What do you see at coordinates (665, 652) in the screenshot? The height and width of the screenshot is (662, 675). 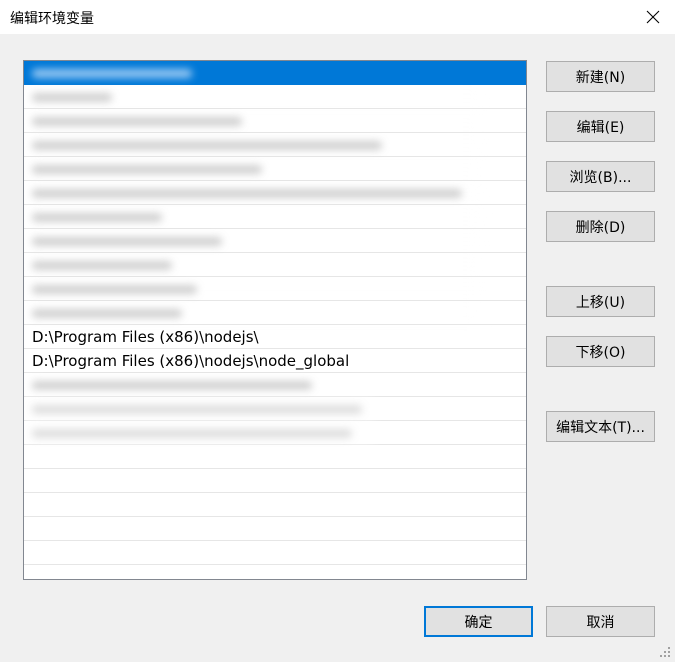 I see `resize-grip-icon` at bounding box center [665, 652].